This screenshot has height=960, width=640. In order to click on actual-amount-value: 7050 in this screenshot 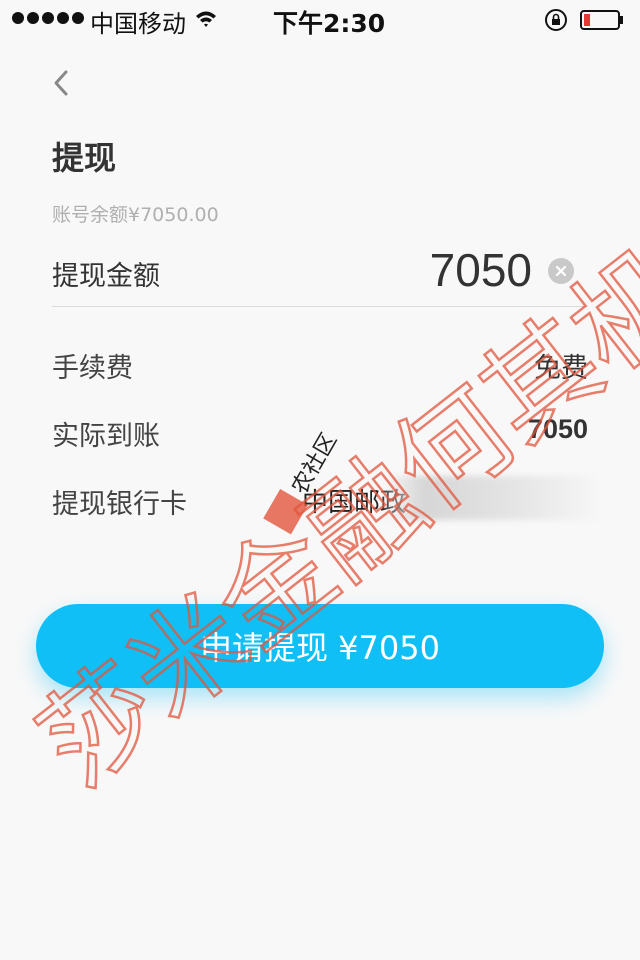, I will do `click(557, 429)`.